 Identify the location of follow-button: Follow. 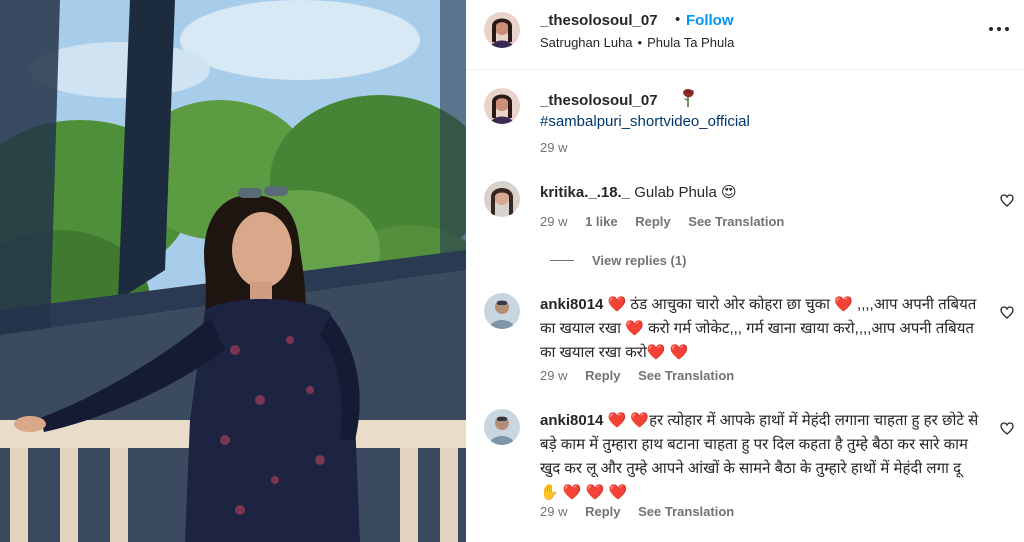
(710, 20).